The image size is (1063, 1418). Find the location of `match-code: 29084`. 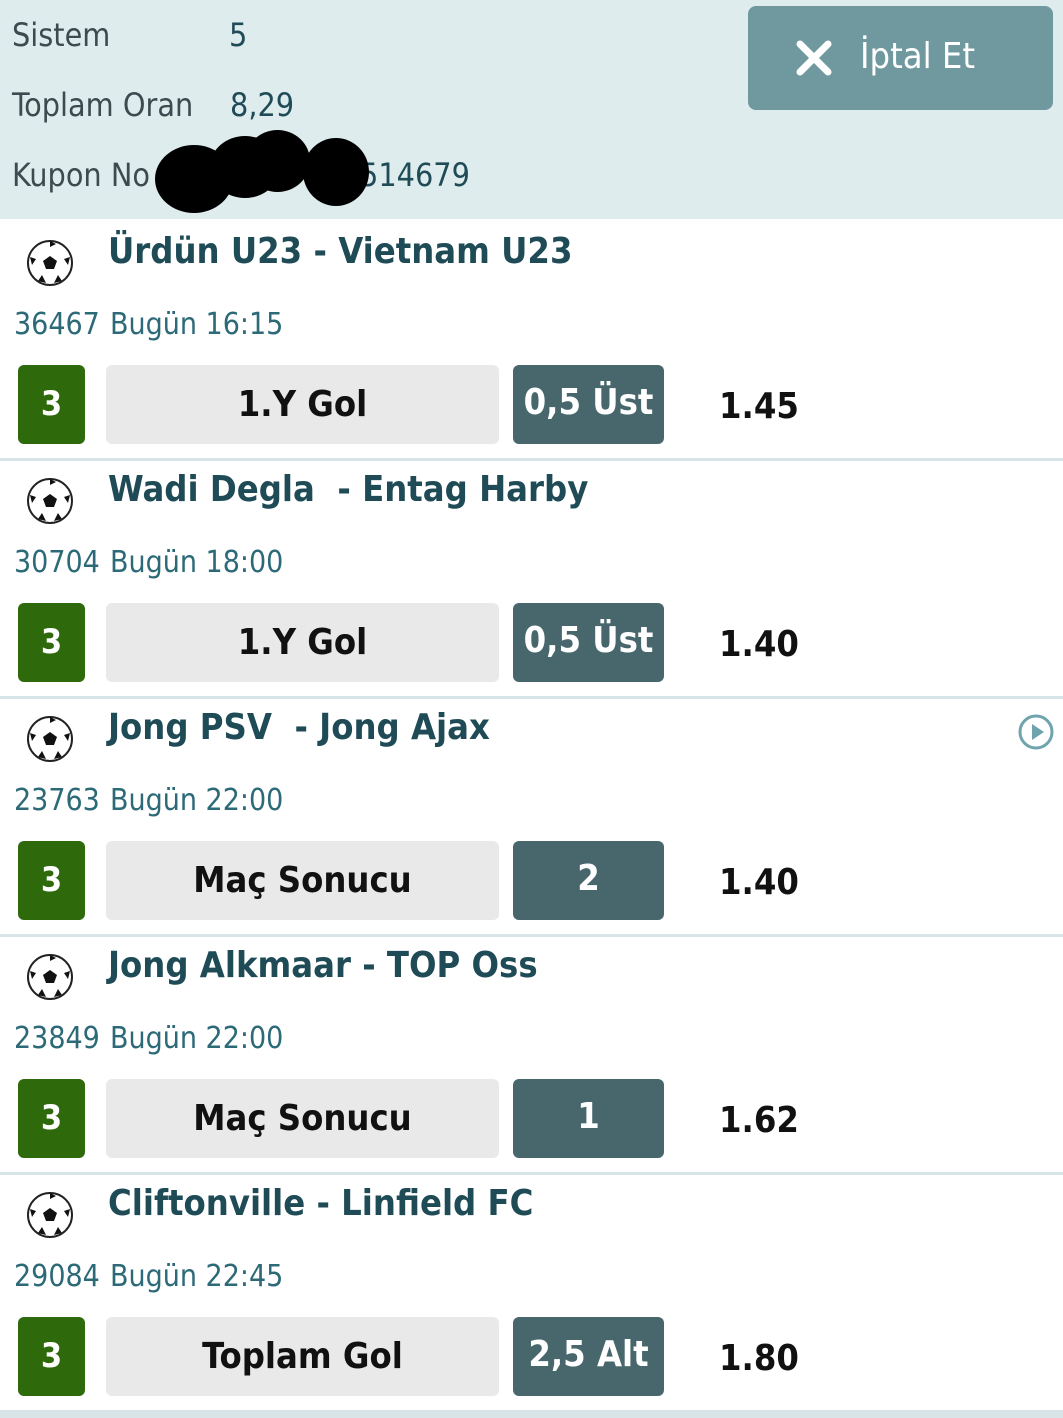

match-code: 29084 is located at coordinates (57, 1276).